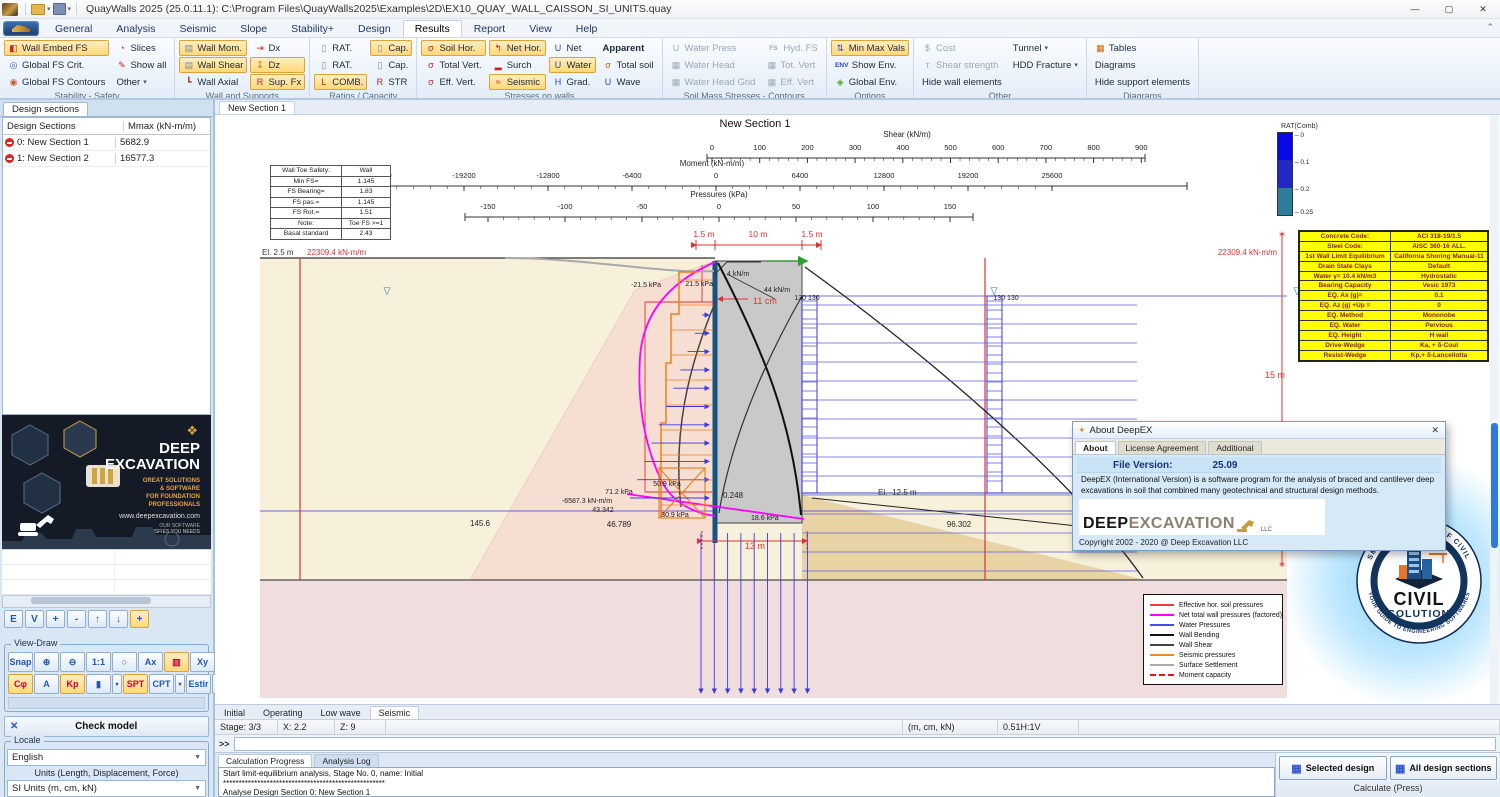 This screenshot has width=1500, height=797. I want to click on tool-xy: Xy, so click(202, 662).